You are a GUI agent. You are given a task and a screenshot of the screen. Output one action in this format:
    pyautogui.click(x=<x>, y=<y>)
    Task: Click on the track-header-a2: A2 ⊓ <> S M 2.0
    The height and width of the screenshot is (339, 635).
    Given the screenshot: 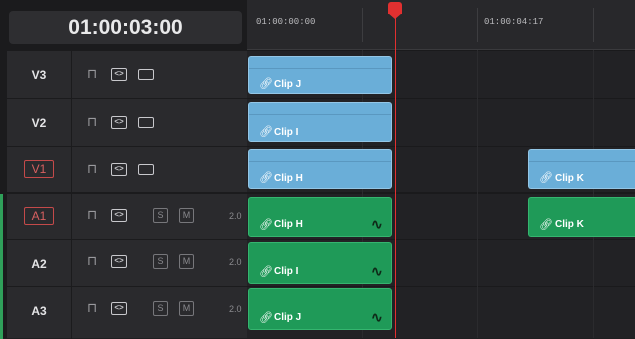 What is the action you would take?
    pyautogui.click(x=123, y=263)
    